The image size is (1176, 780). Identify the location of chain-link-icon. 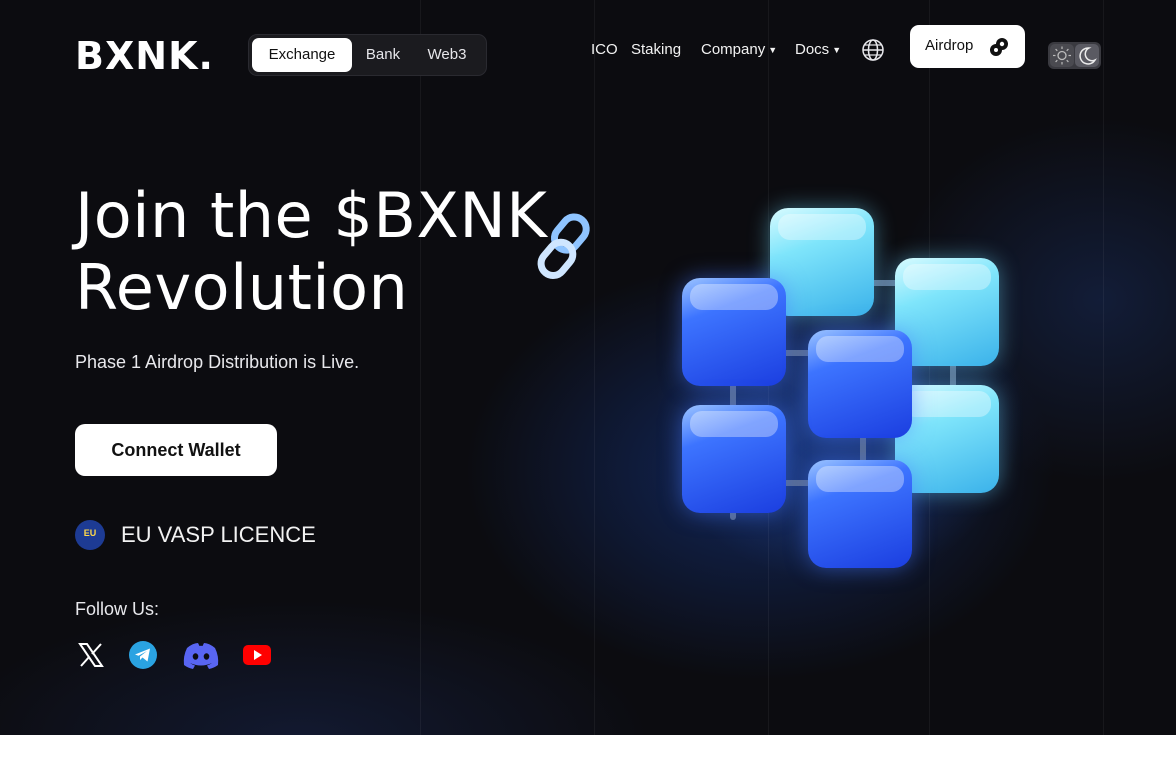
(563, 246).